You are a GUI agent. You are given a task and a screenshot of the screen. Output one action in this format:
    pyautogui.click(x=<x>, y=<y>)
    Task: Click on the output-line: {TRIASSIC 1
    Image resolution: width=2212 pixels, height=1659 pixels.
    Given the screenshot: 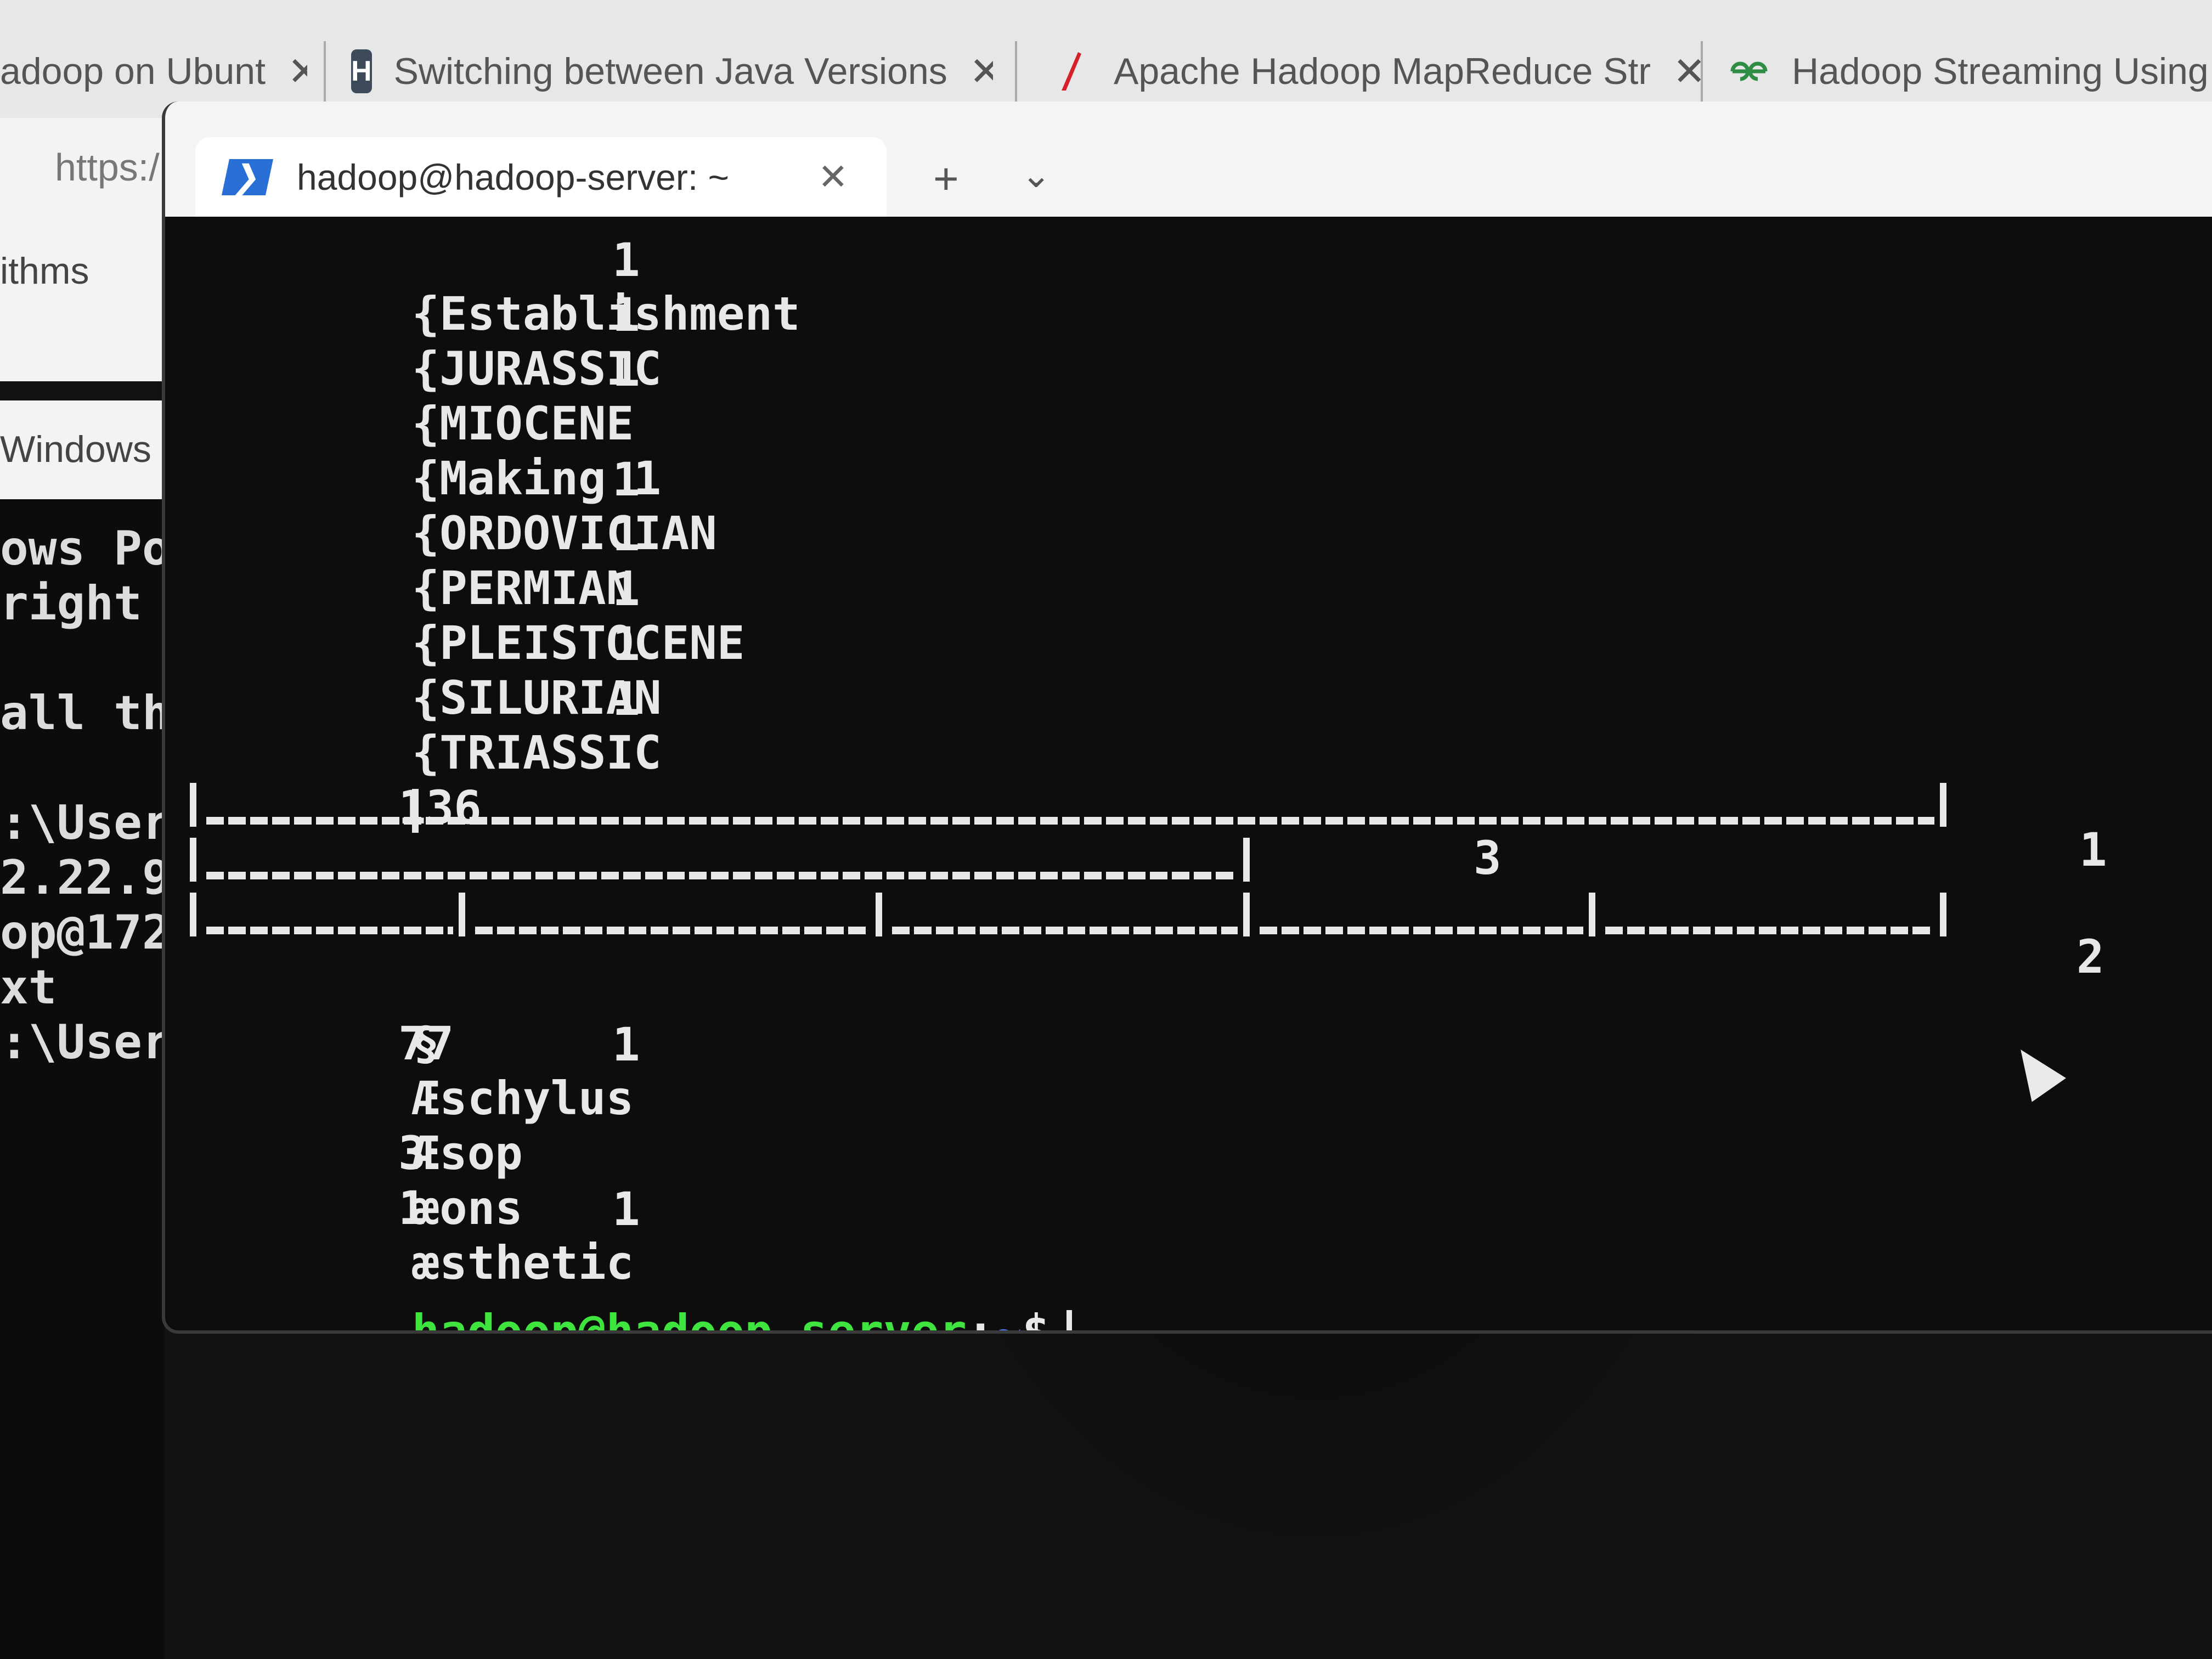 What is the action you would take?
    pyautogui.click(x=426, y=726)
    